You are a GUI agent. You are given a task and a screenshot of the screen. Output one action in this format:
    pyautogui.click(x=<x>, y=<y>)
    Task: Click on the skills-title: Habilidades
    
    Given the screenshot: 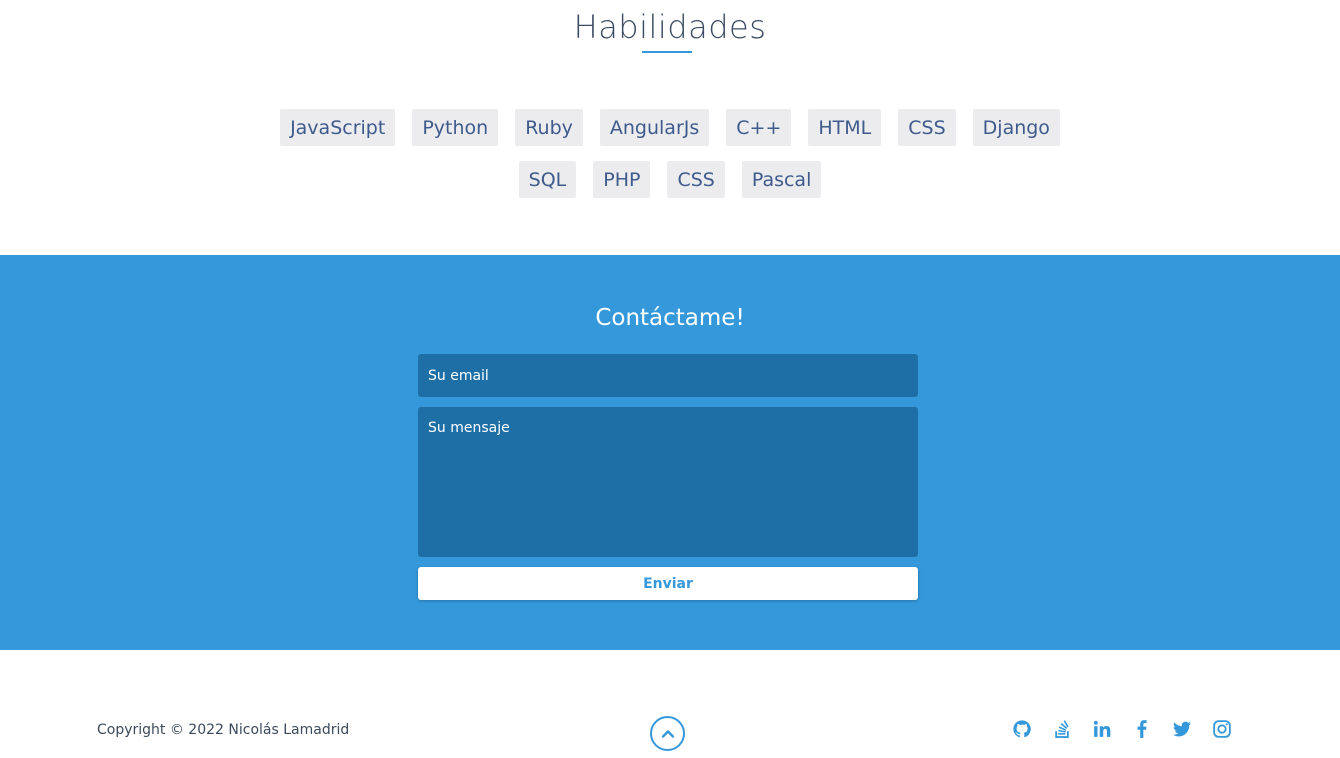 What is the action you would take?
    pyautogui.click(x=670, y=27)
    